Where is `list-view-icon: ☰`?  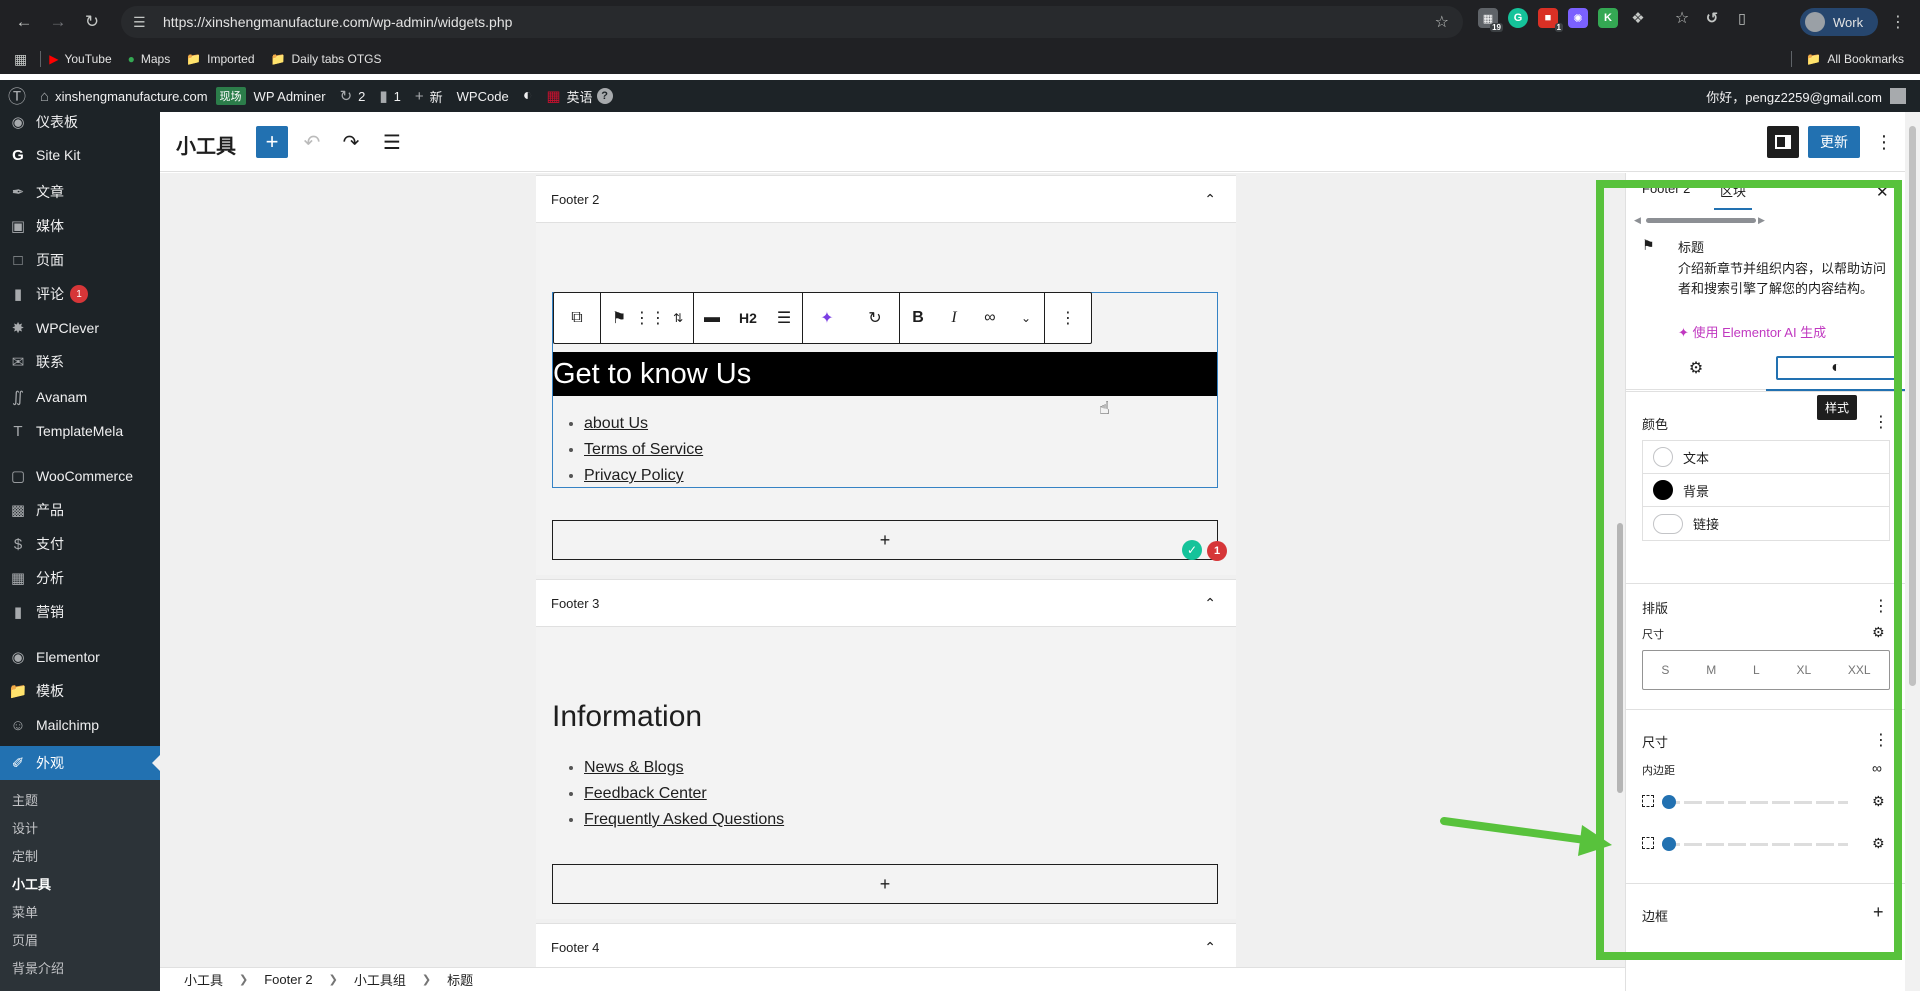
list-view-icon: ☰ is located at coordinates (392, 142).